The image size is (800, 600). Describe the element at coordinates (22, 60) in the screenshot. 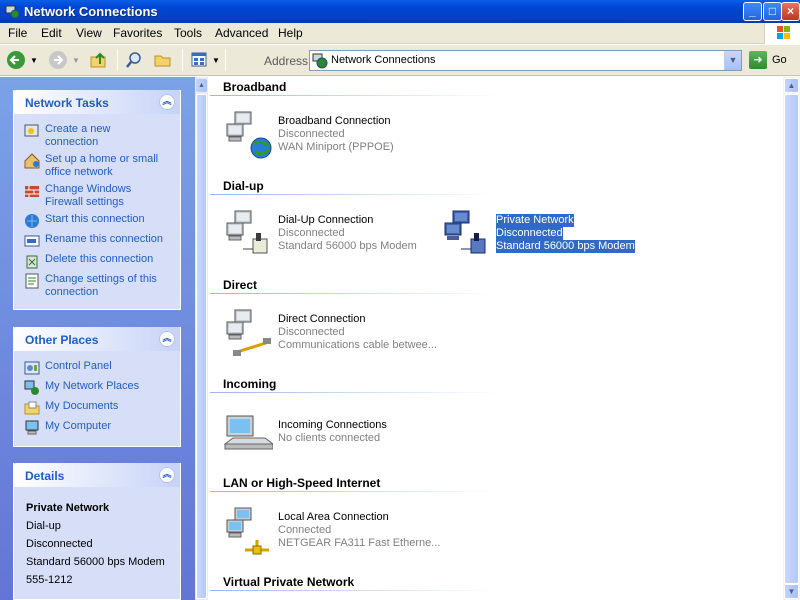

I see `back-button: ▼` at that location.